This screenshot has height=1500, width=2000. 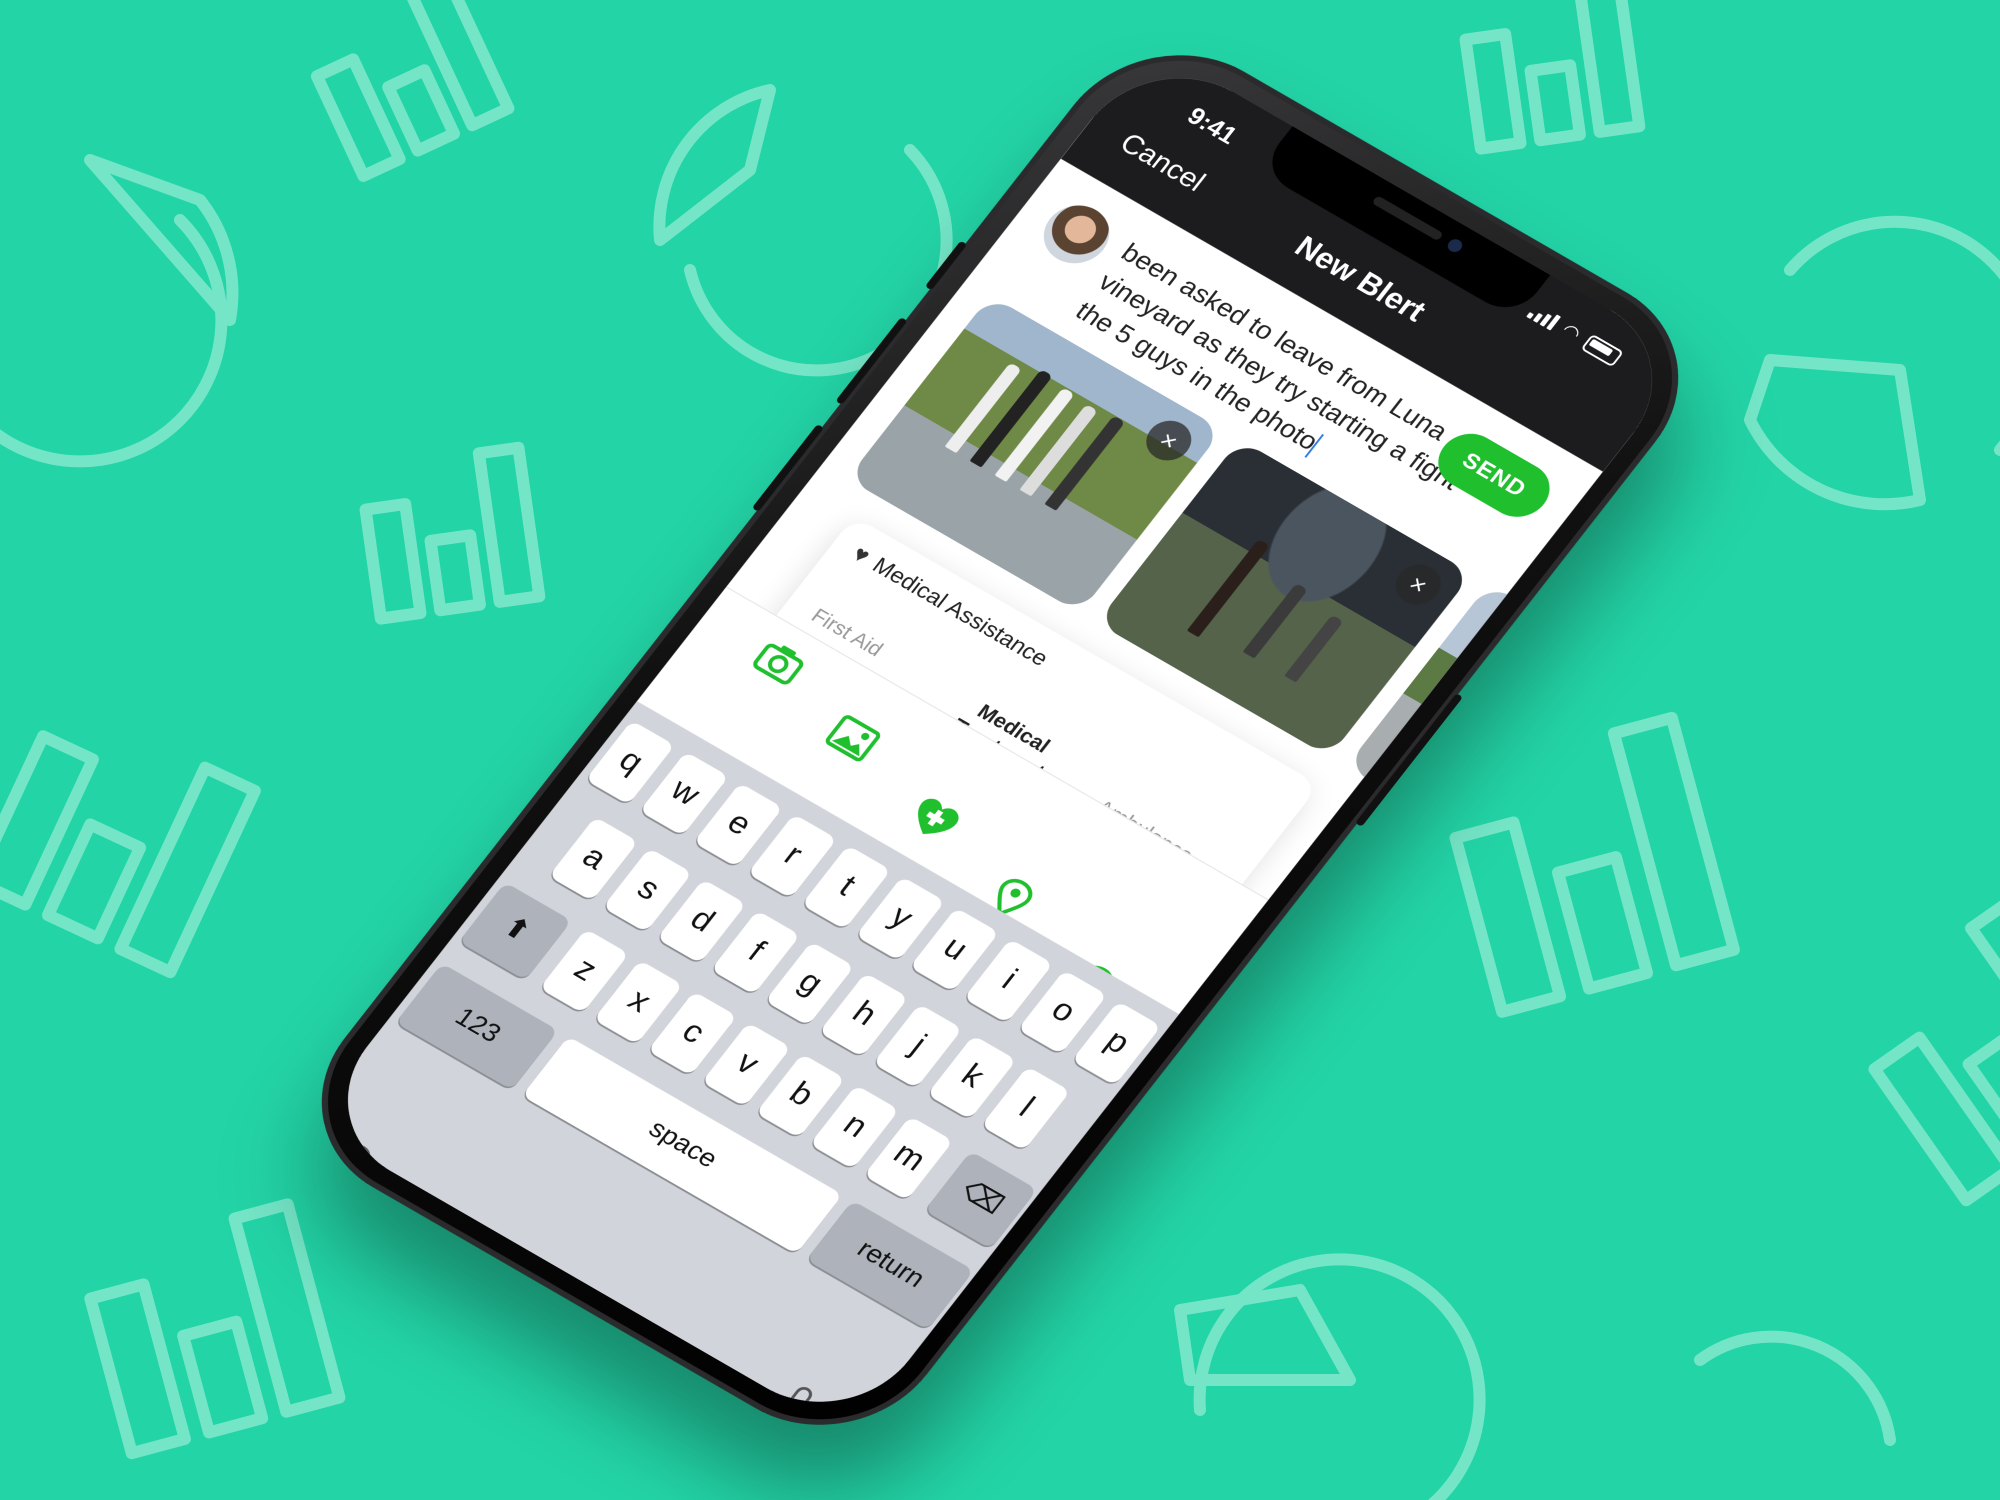 I want to click on avatar, so click(x=1076, y=234).